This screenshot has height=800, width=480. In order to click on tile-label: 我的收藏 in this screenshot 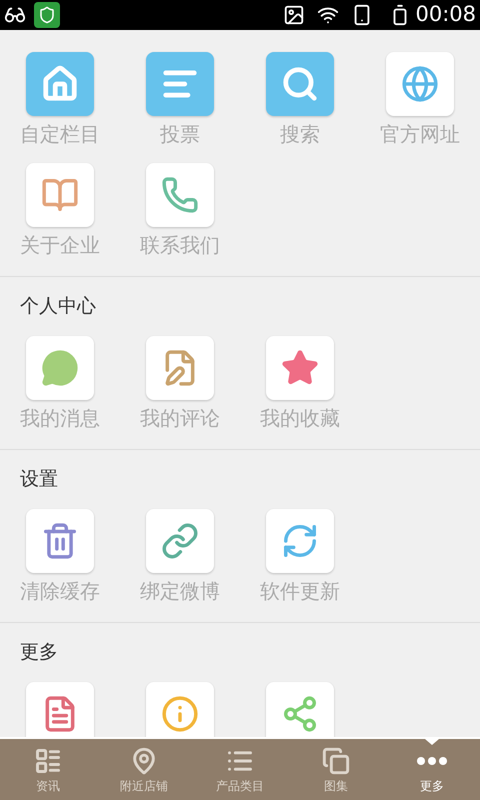, I will do `click(300, 418)`.